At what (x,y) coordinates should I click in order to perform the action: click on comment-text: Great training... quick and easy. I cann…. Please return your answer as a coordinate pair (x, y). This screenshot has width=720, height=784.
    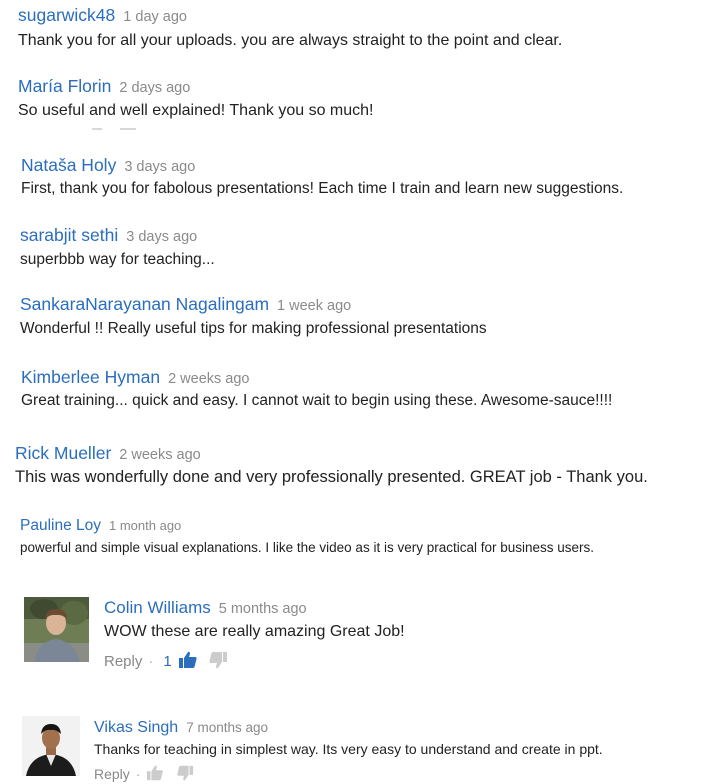
    Looking at the image, I should click on (317, 400).